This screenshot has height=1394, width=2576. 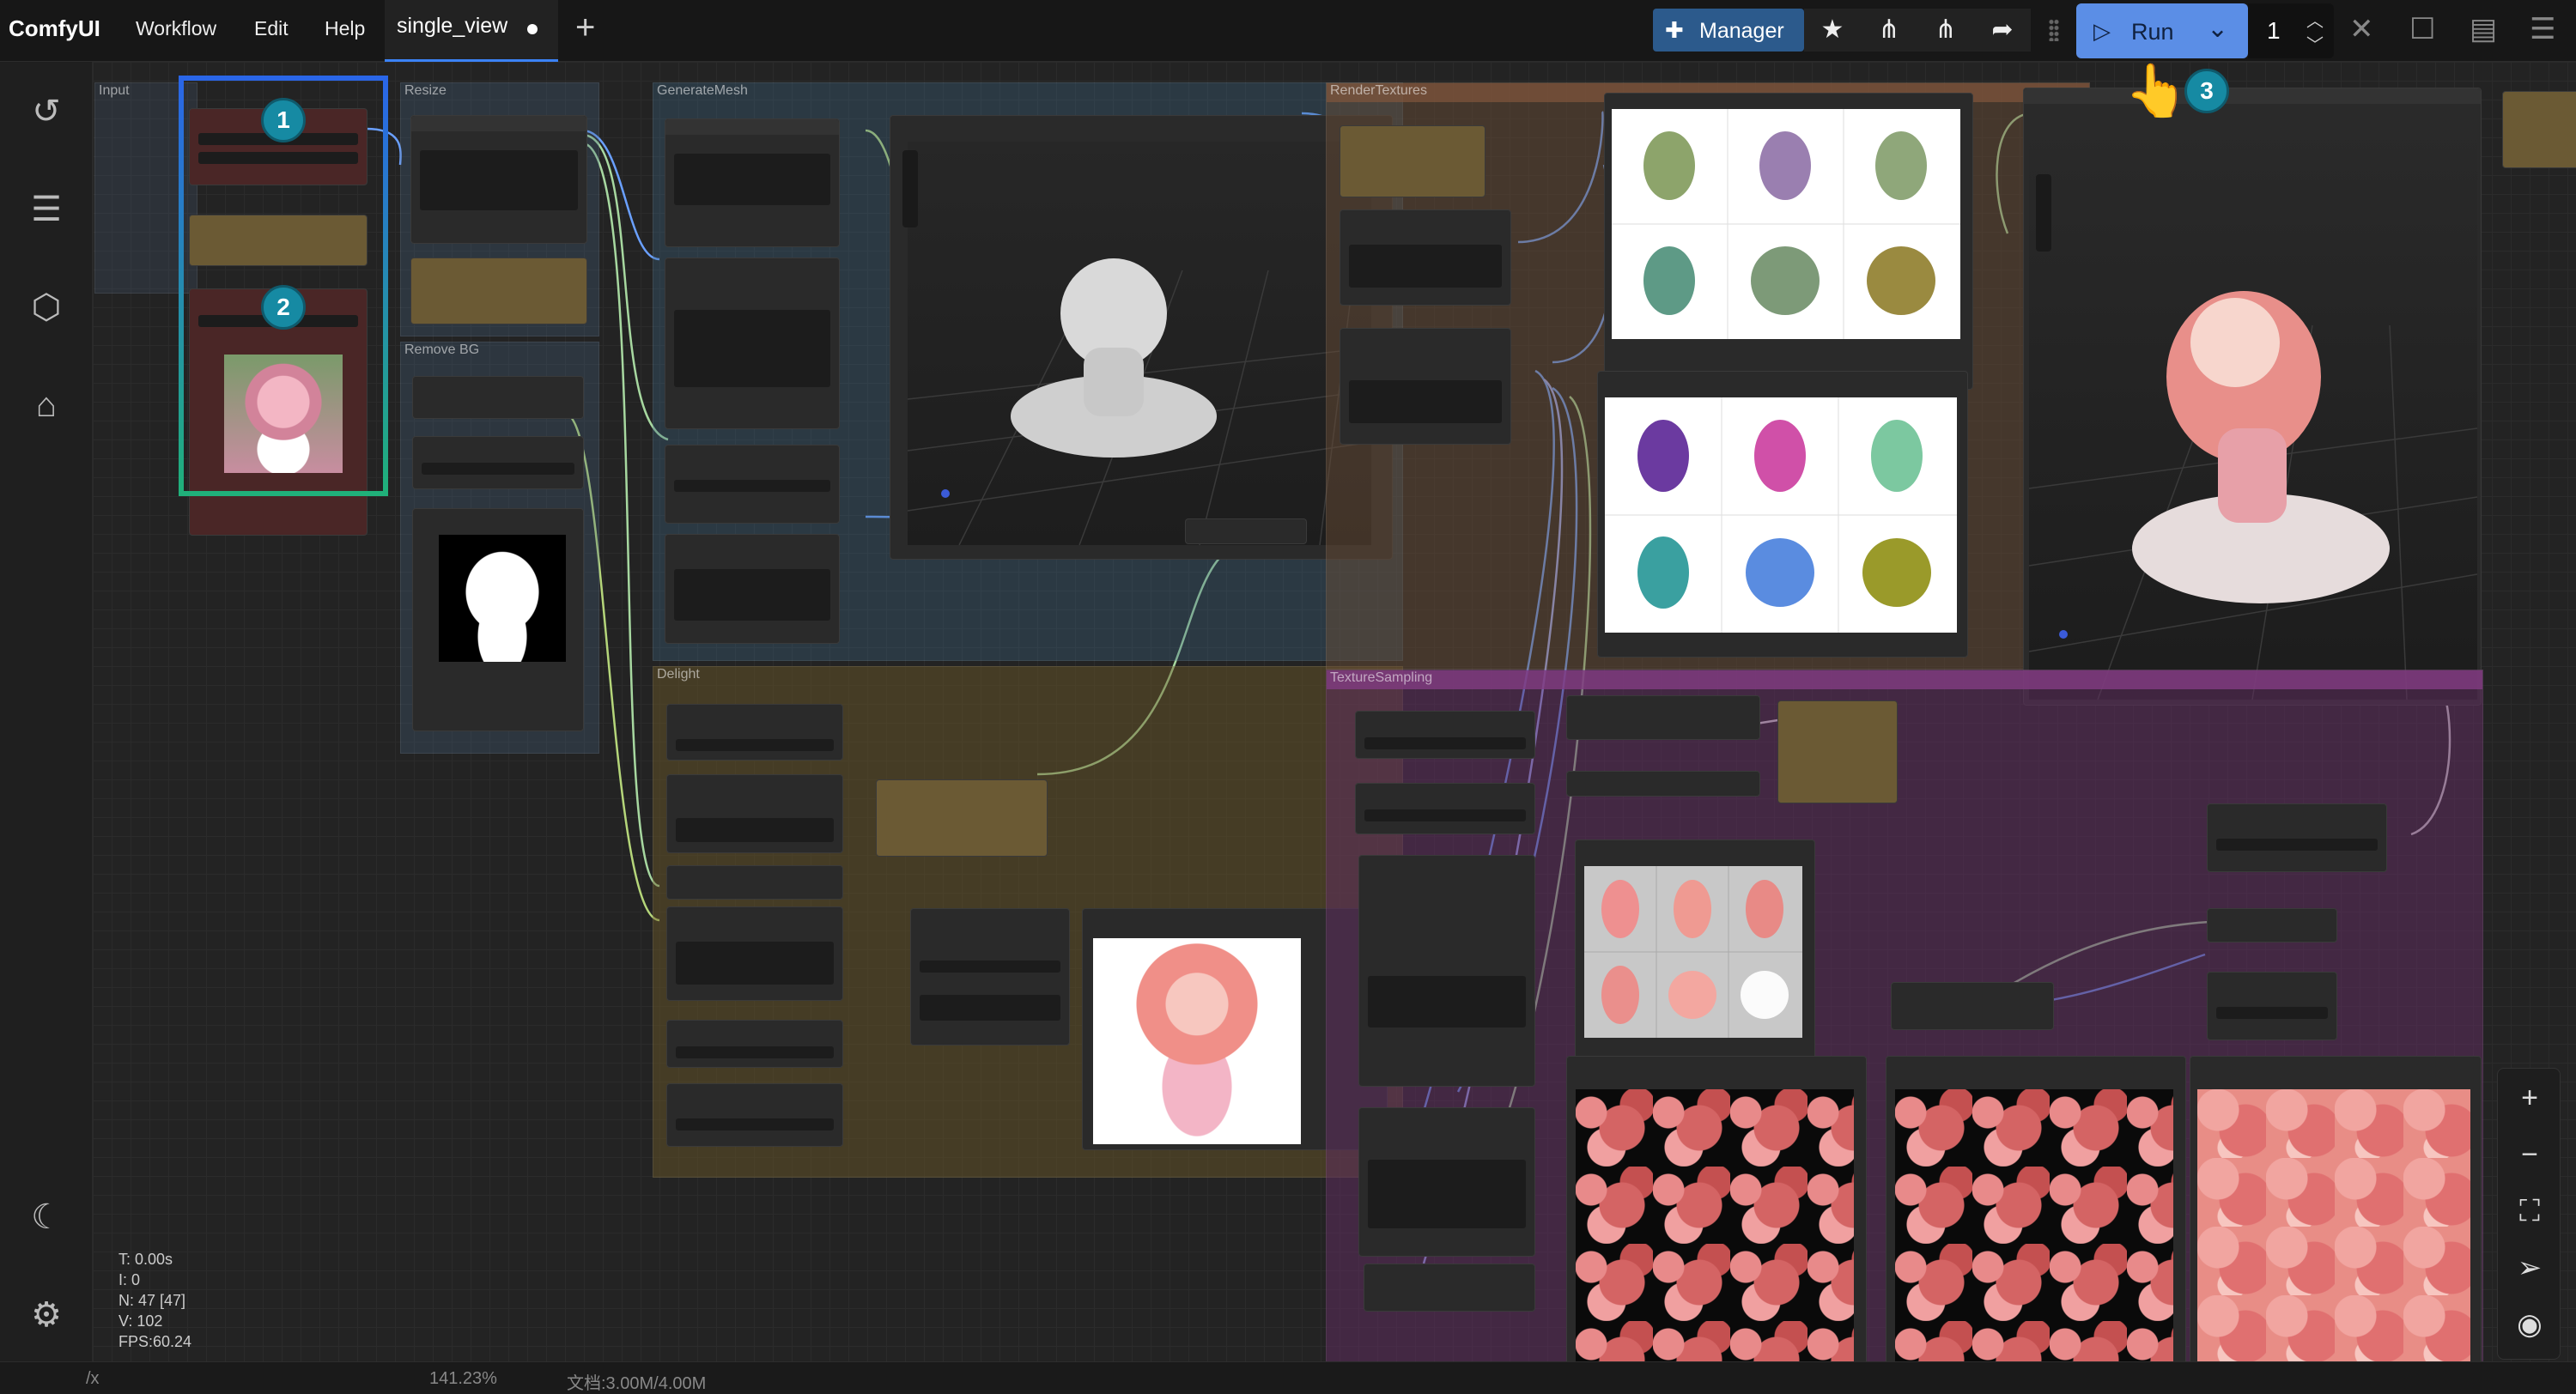 What do you see at coordinates (753, 589) in the screenshot?
I see `mesh-save-node` at bounding box center [753, 589].